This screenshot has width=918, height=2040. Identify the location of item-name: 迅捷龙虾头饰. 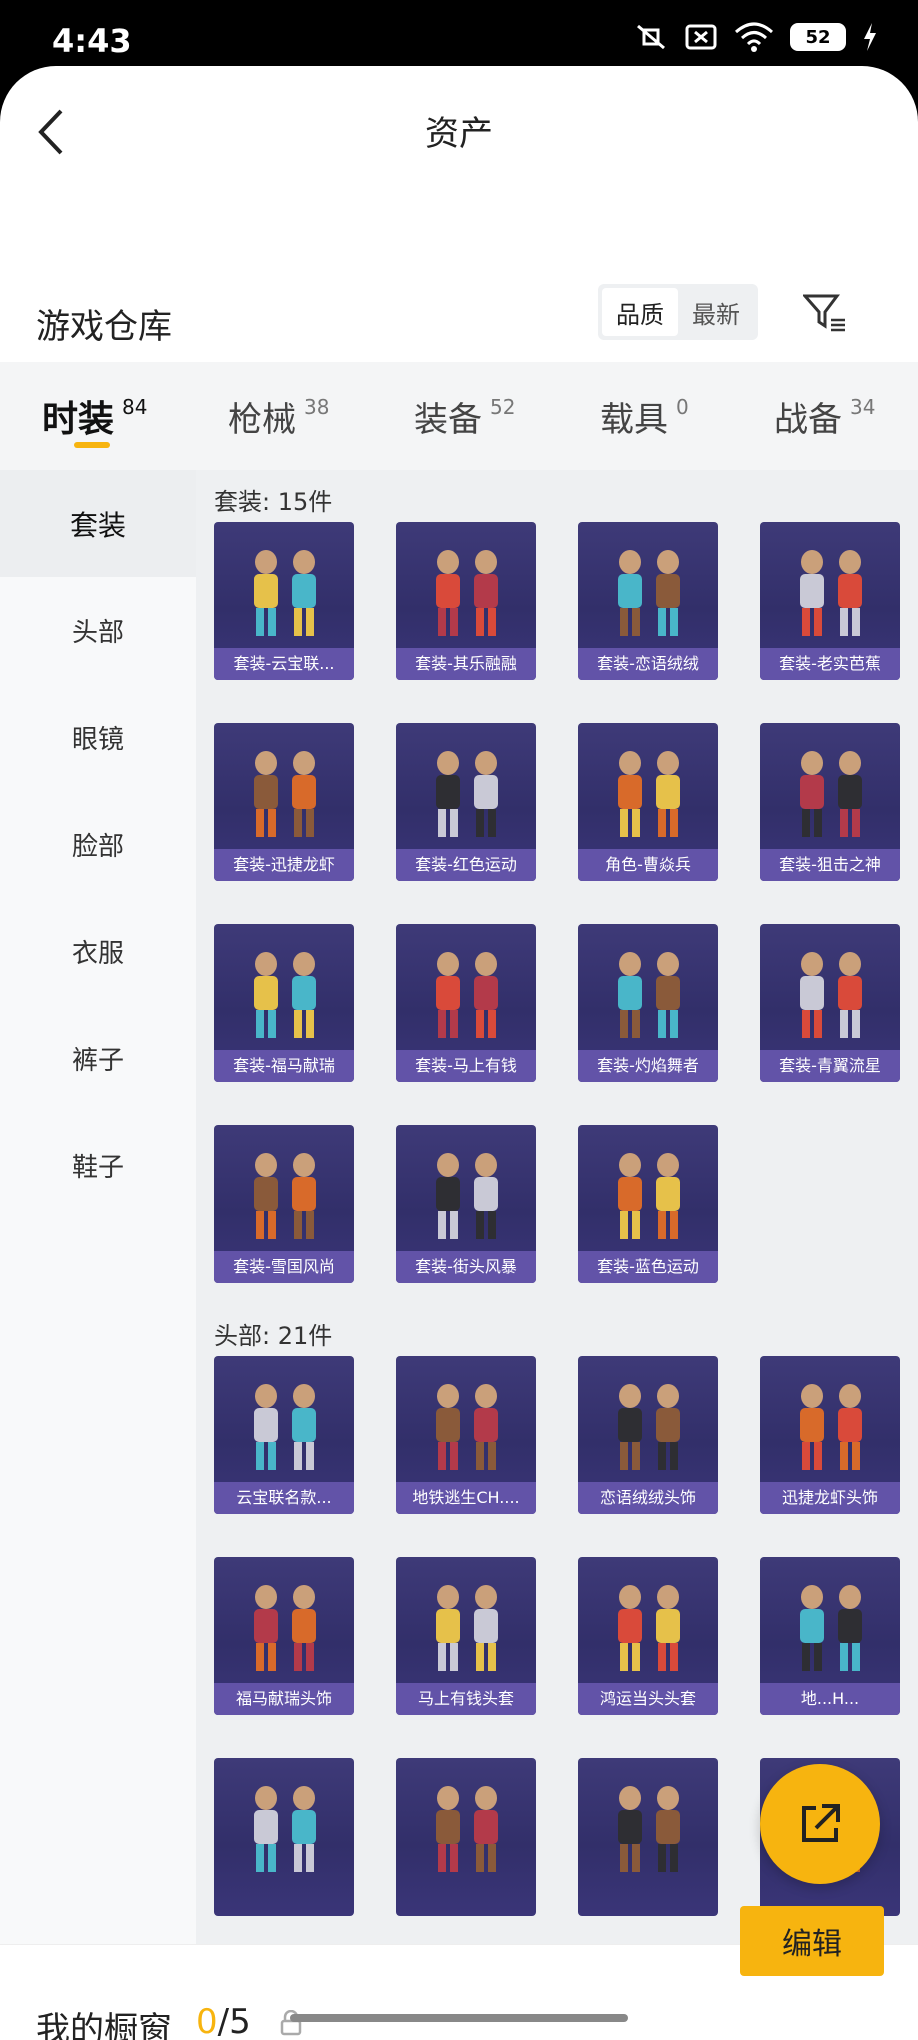
(830, 1498).